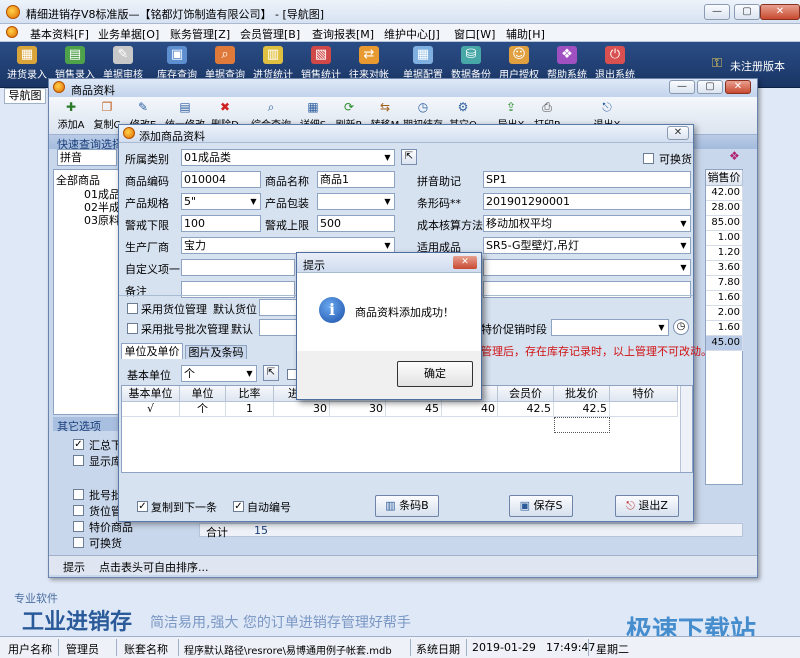  Describe the element at coordinates (647, 506) in the screenshot. I see `exit-button: ⎋ 退出Z` at that location.